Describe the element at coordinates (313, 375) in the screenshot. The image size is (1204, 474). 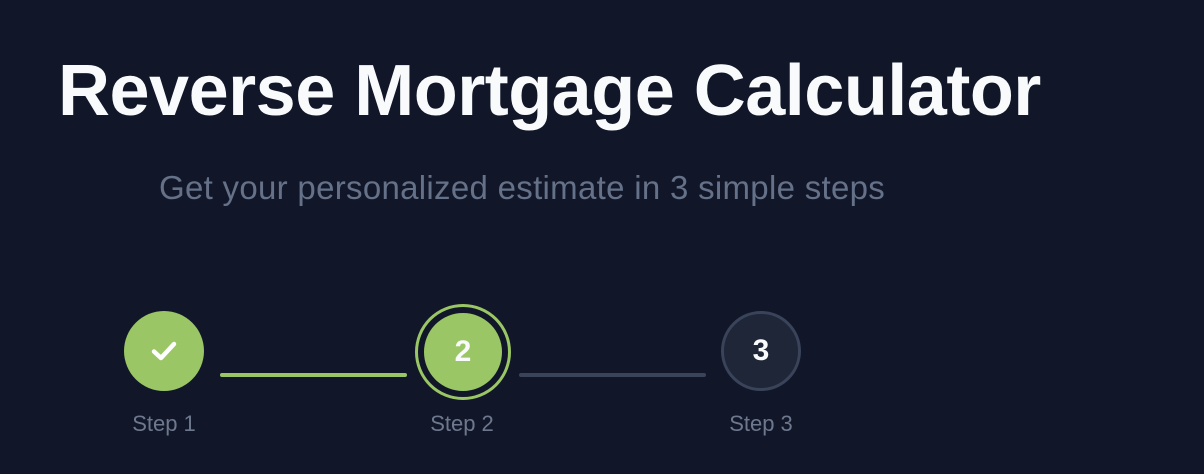
I see `step-connector-completed` at that location.